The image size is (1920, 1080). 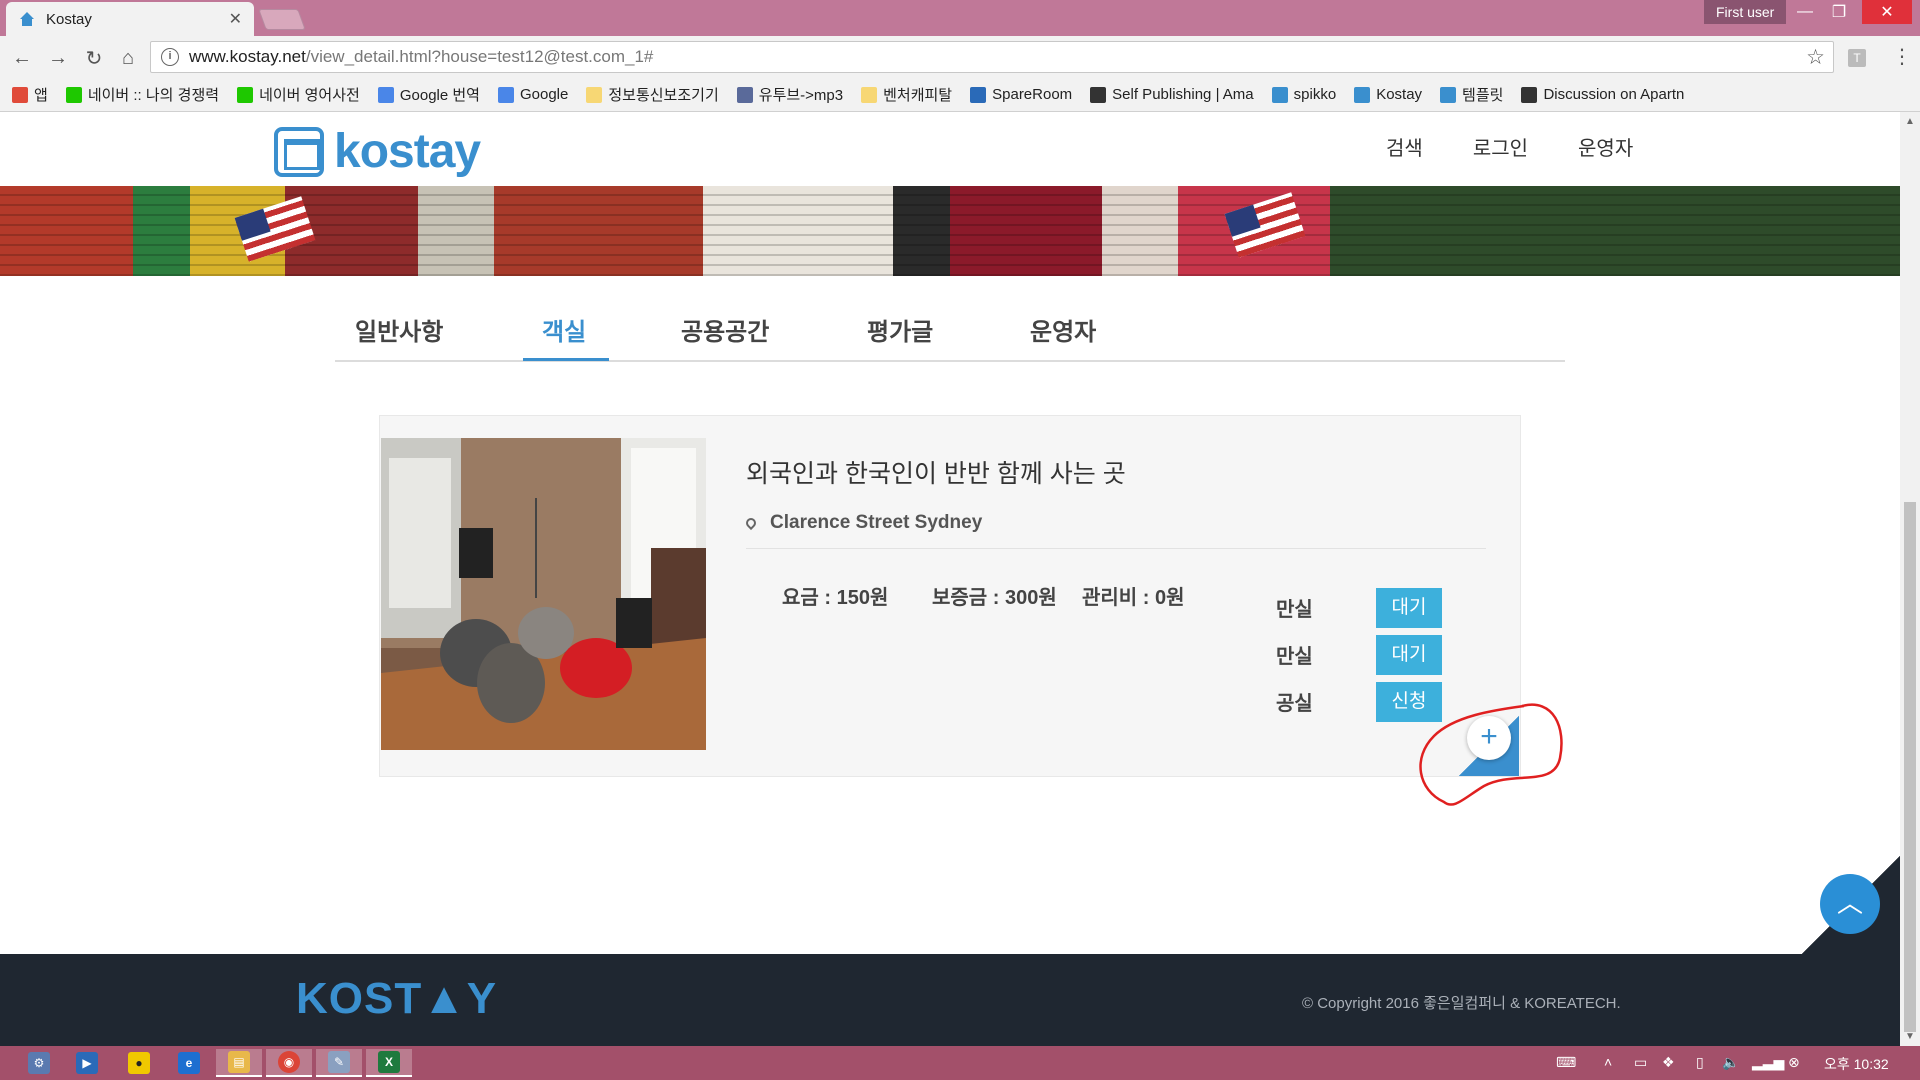 What do you see at coordinates (1805, 12) in the screenshot?
I see `minimize-icon: —` at bounding box center [1805, 12].